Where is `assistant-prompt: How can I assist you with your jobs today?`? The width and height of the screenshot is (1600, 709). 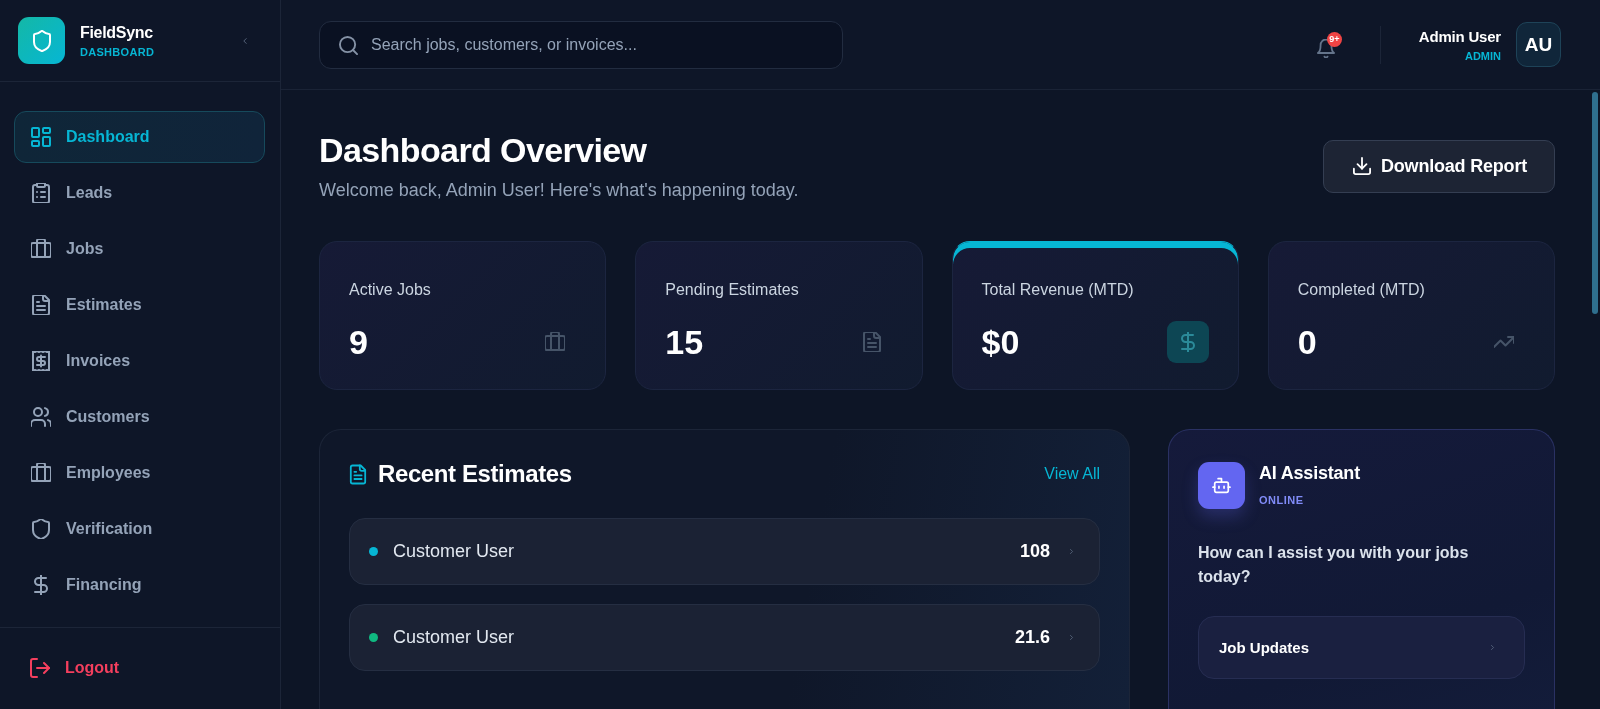
assistant-prompt: How can I assist you with your jobs today? is located at coordinates (1334, 565).